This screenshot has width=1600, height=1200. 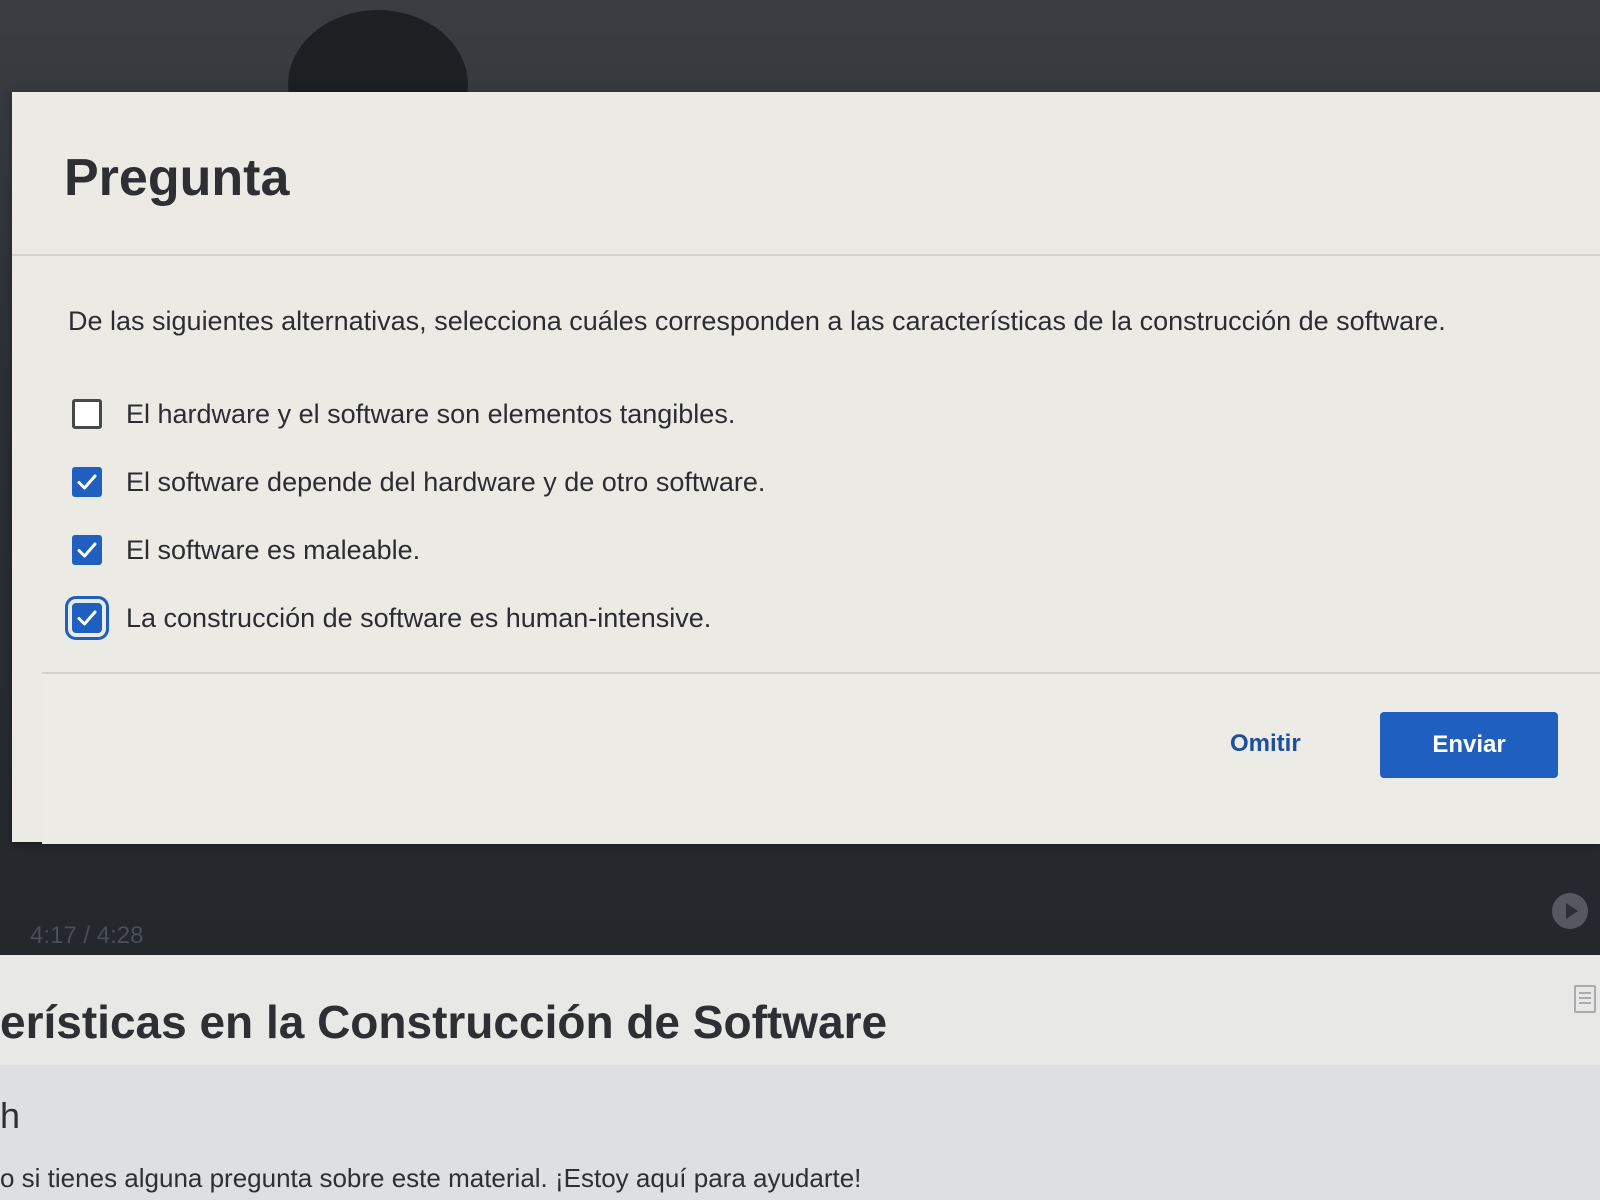 I want to click on video-time-readout: 4:17 / 4:28, so click(x=87, y=935).